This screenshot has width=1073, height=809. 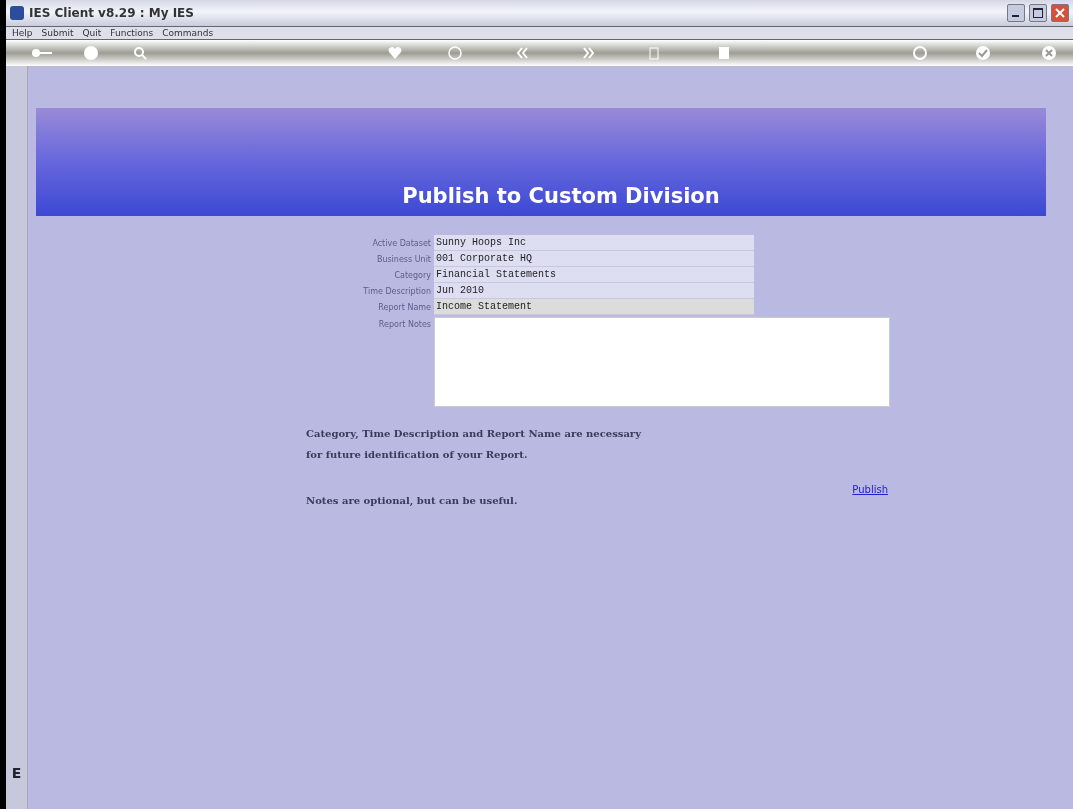 I want to click on check-icon, so click(x=983, y=53).